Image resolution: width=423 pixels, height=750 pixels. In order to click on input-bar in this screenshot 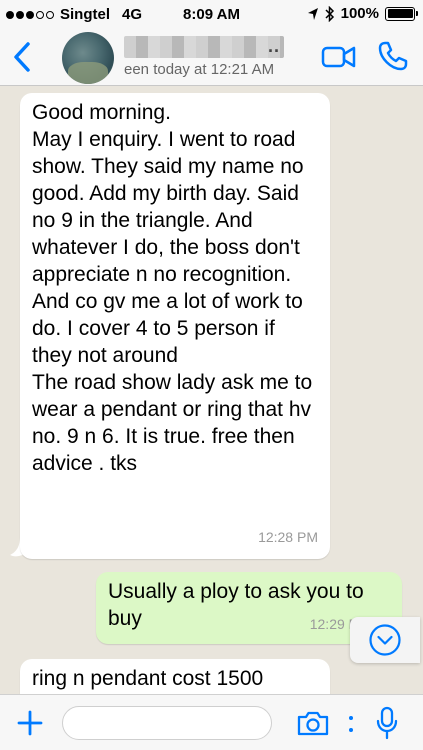, I will do `click(211, 722)`.